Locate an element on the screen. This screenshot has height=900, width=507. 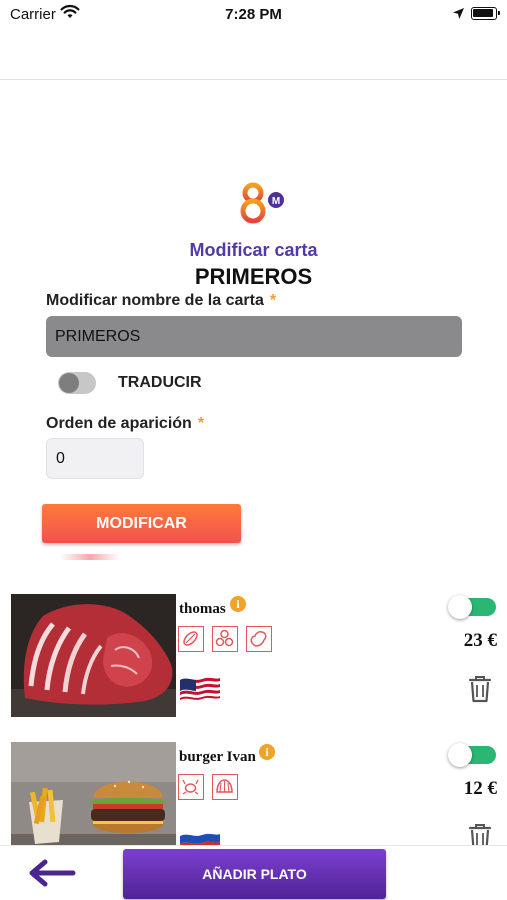
dish-name: thomas is located at coordinates (202, 609).